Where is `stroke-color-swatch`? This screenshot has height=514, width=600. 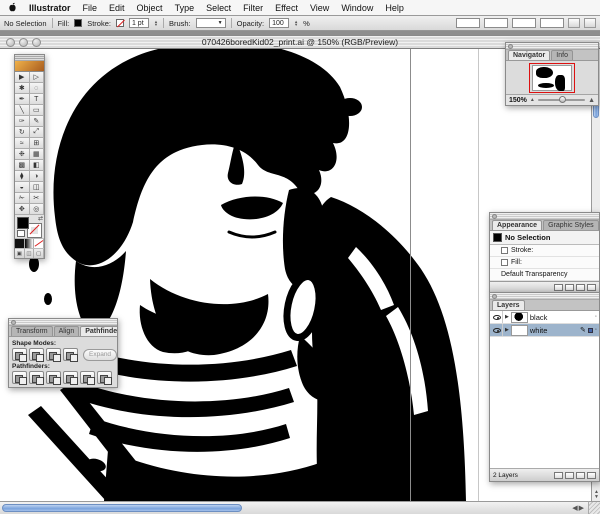
stroke-color-swatch is located at coordinates (34, 230).